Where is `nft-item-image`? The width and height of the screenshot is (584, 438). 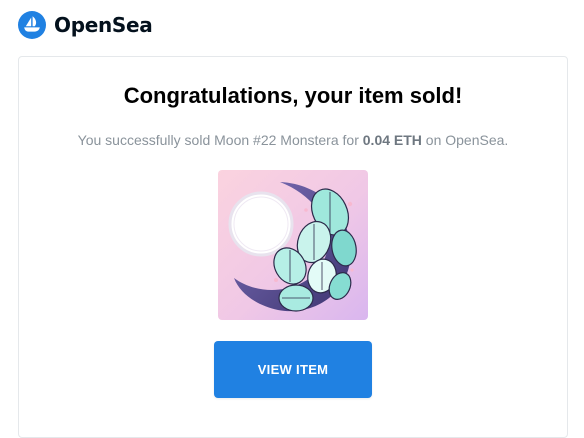 nft-item-image is located at coordinates (293, 245).